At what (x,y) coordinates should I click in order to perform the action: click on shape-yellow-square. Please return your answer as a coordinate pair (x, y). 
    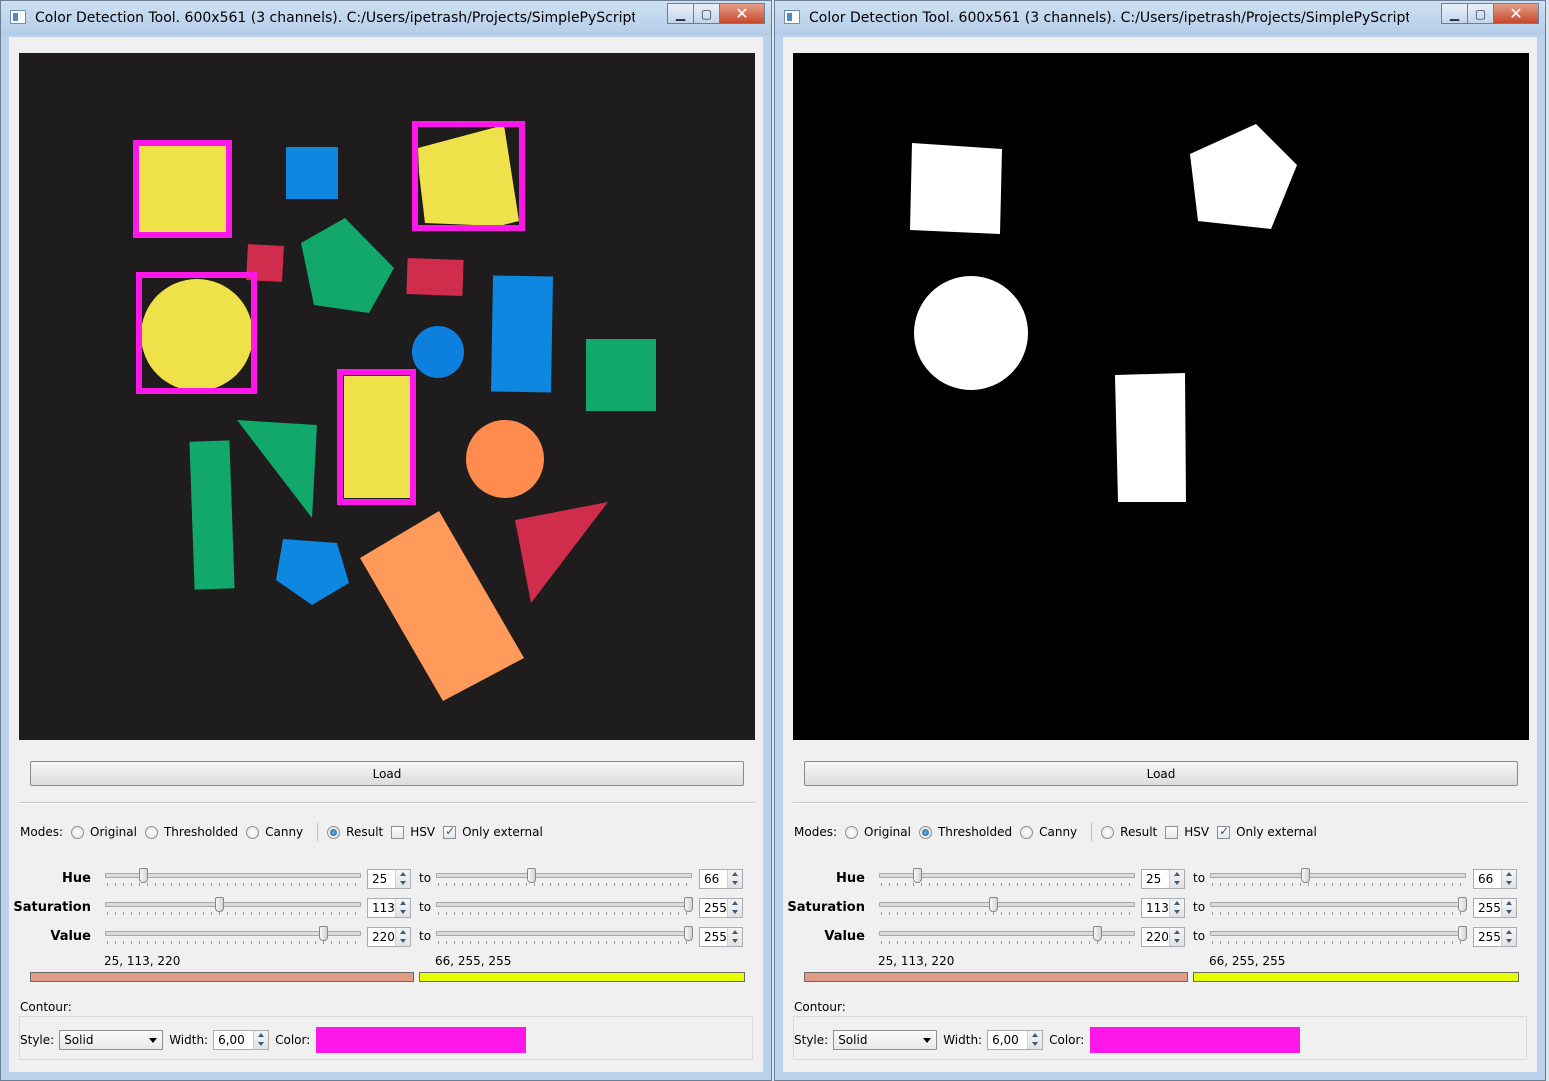
    Looking at the image, I should click on (183, 189).